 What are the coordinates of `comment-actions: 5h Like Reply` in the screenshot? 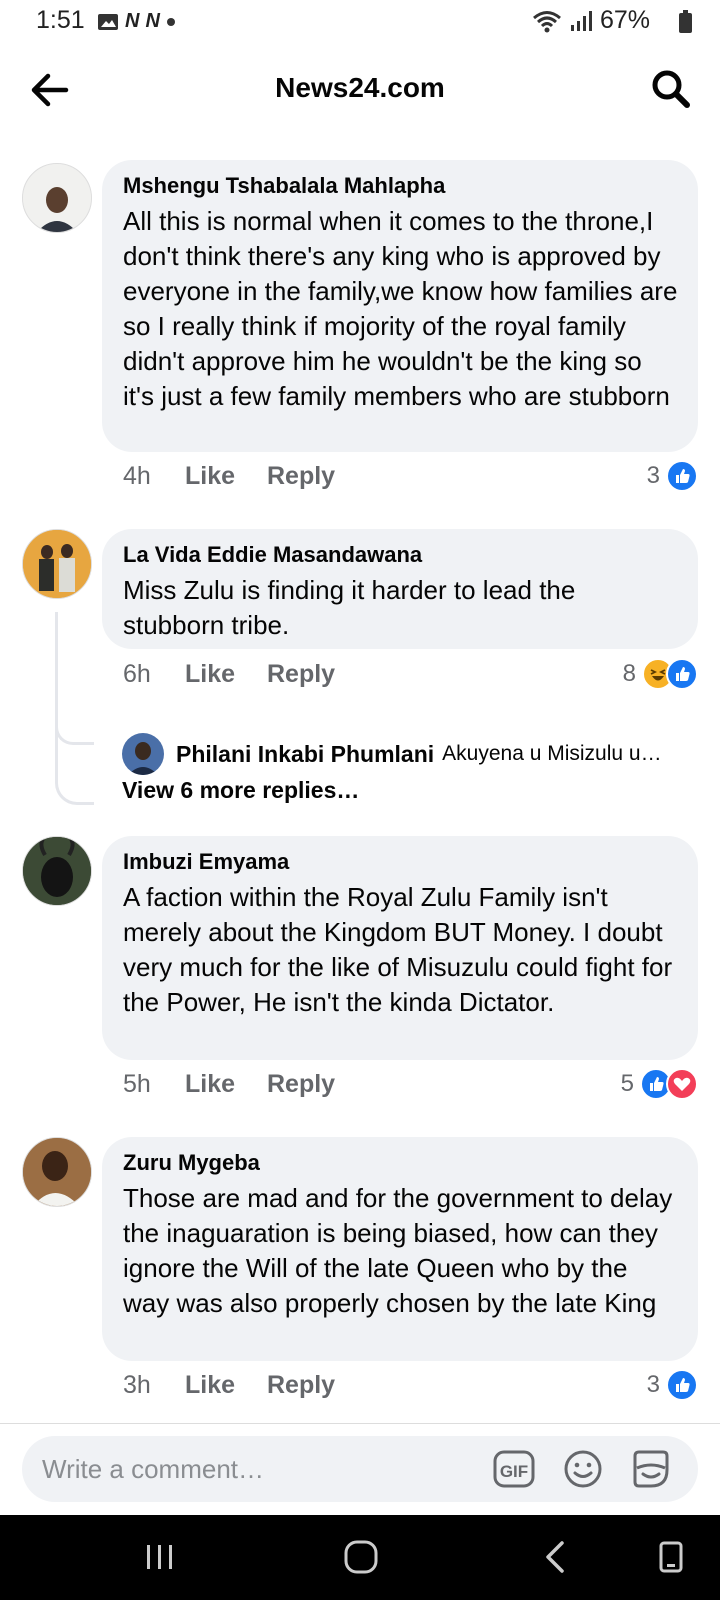 It's located at (229, 1084).